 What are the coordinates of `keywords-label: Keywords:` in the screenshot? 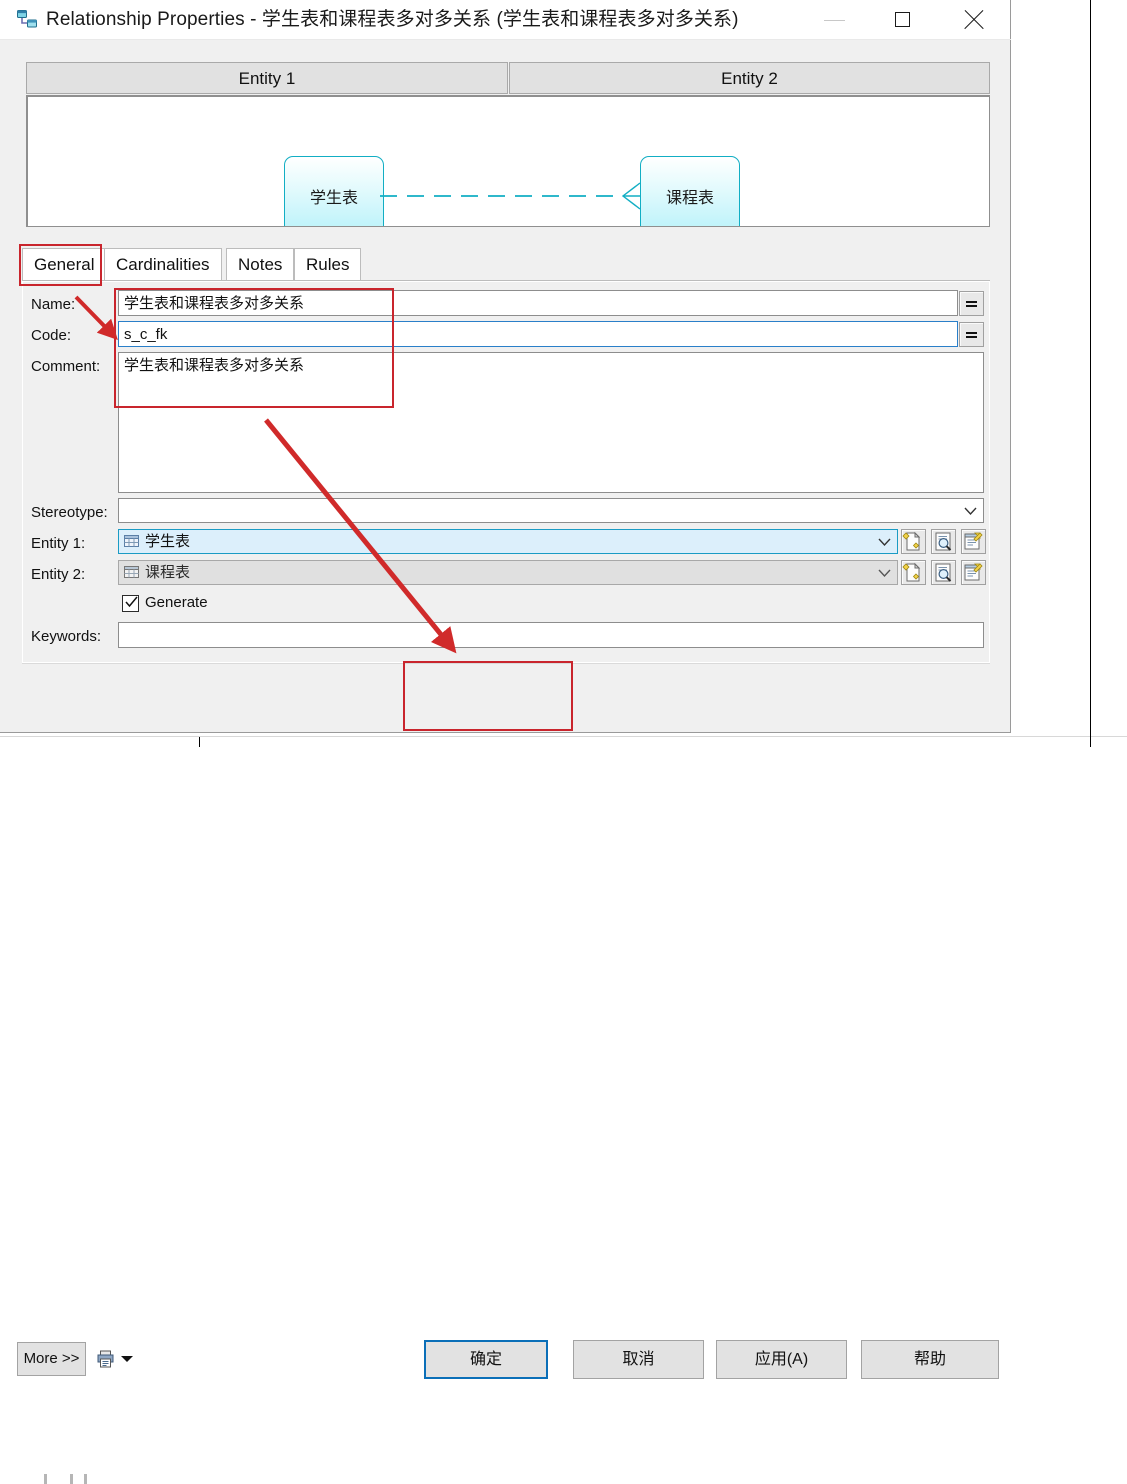 It's located at (66, 636).